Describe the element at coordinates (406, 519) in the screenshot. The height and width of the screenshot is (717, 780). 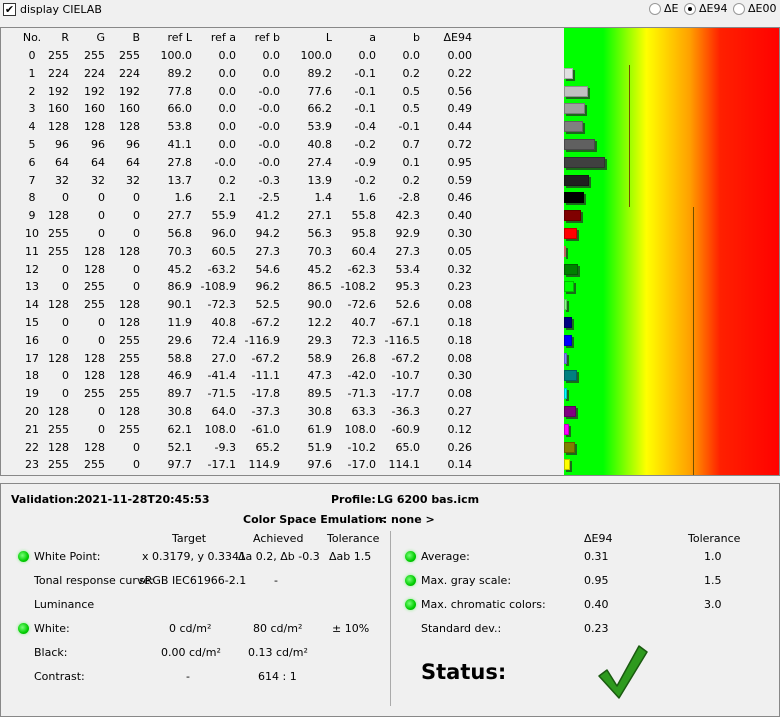
I see `emulation-value: < none >` at that location.